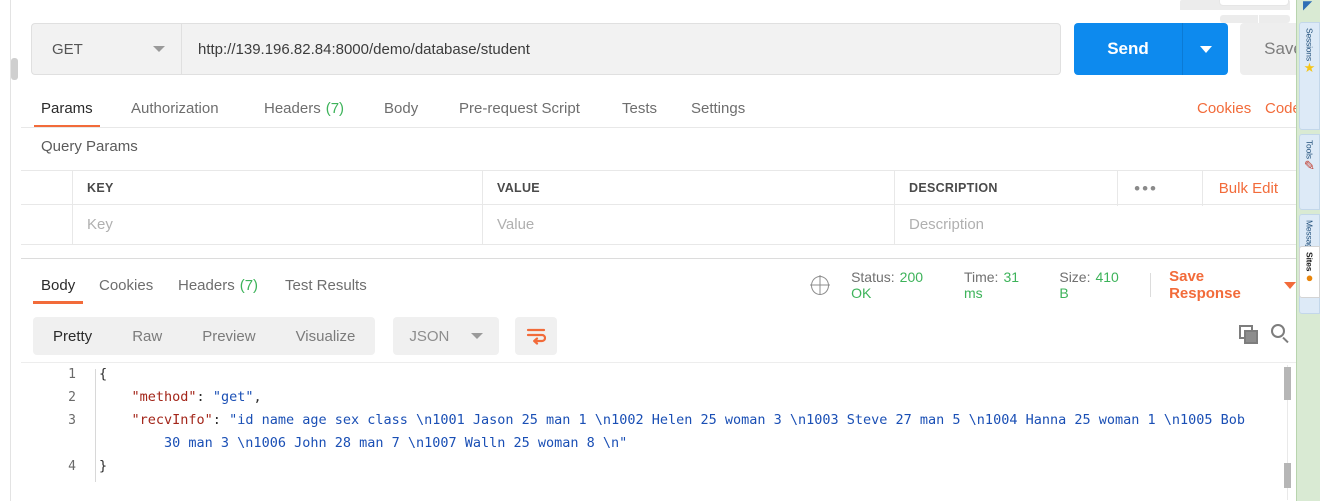 Image resolution: width=1320 pixels, height=501 pixels. I want to click on column-header-key: KEY, so click(100, 187).